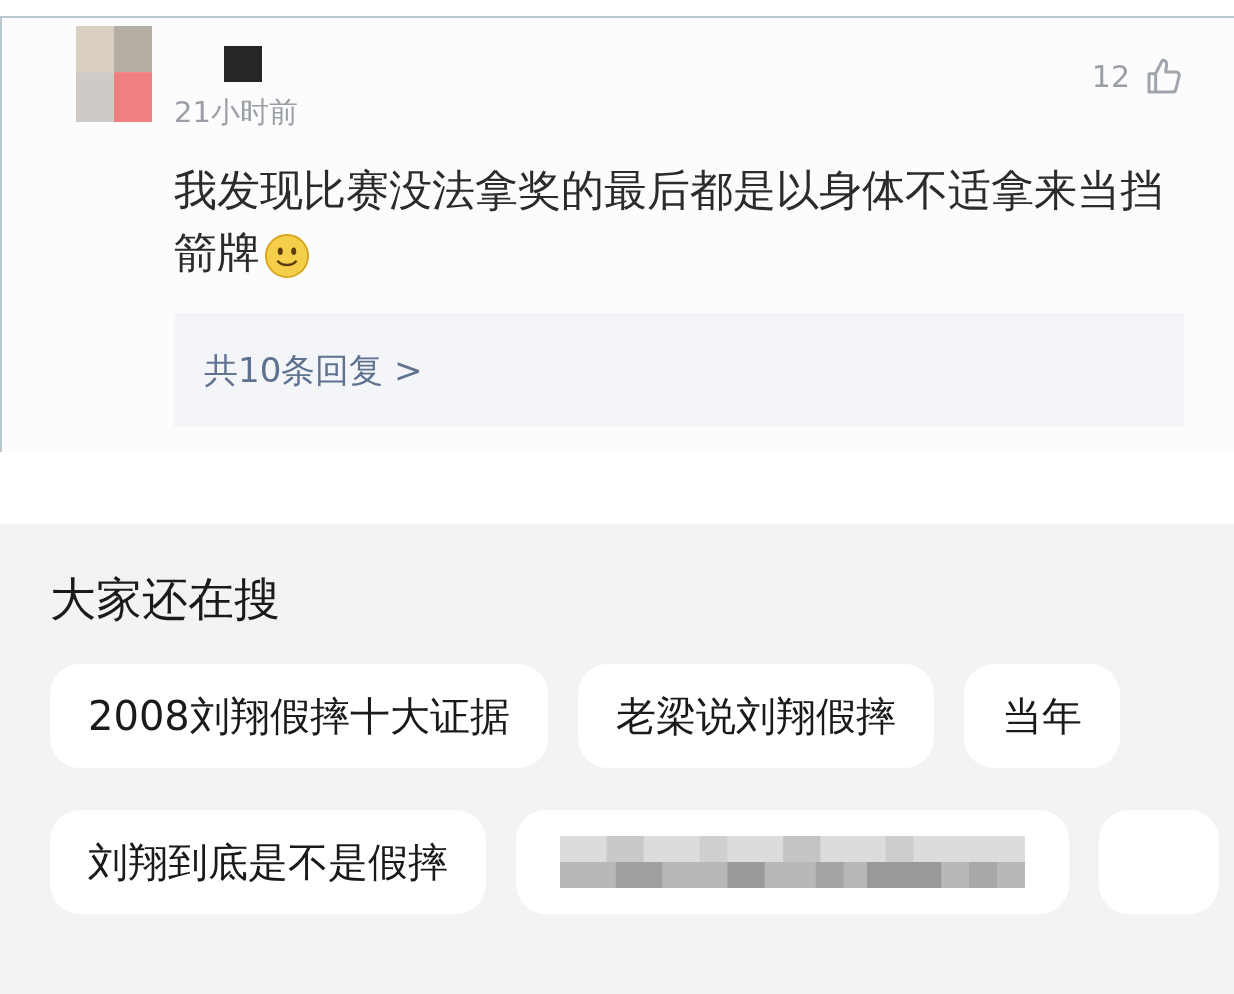  What do you see at coordinates (299, 716) in the screenshot?
I see `search-suggestion-chip: 2008刘翔假摔十大证据` at bounding box center [299, 716].